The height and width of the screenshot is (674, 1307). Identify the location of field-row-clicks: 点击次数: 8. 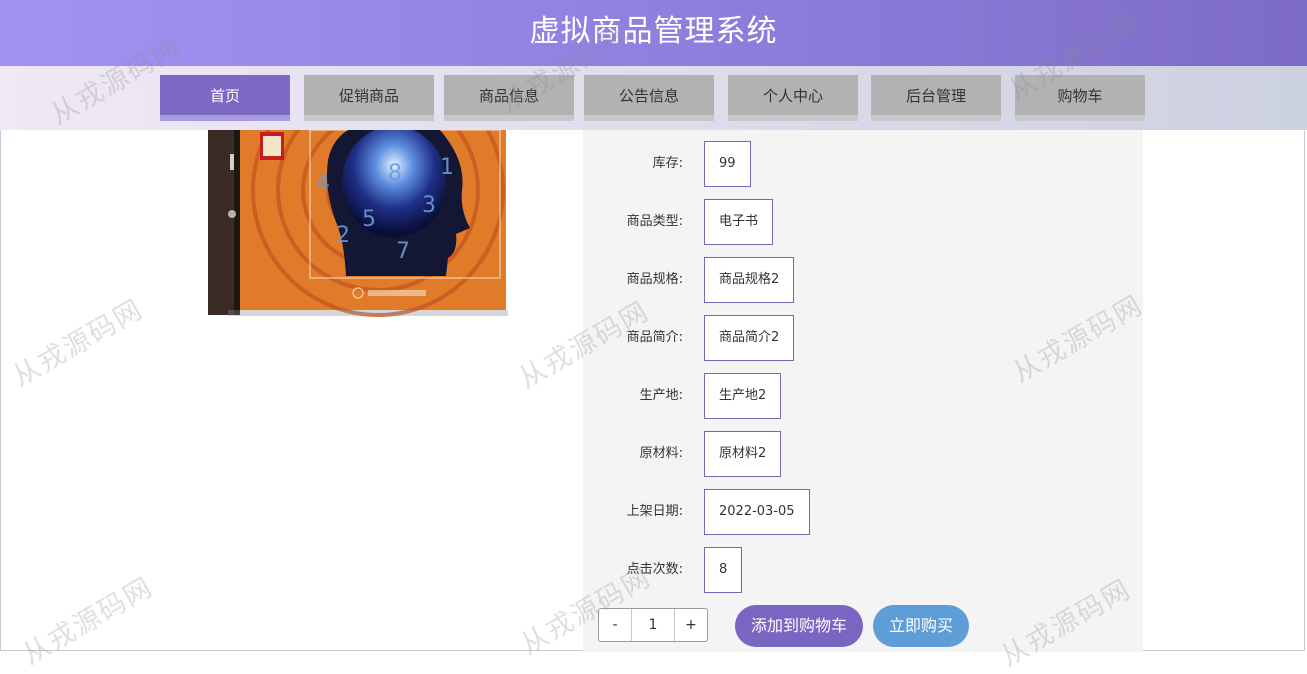
(863, 570).